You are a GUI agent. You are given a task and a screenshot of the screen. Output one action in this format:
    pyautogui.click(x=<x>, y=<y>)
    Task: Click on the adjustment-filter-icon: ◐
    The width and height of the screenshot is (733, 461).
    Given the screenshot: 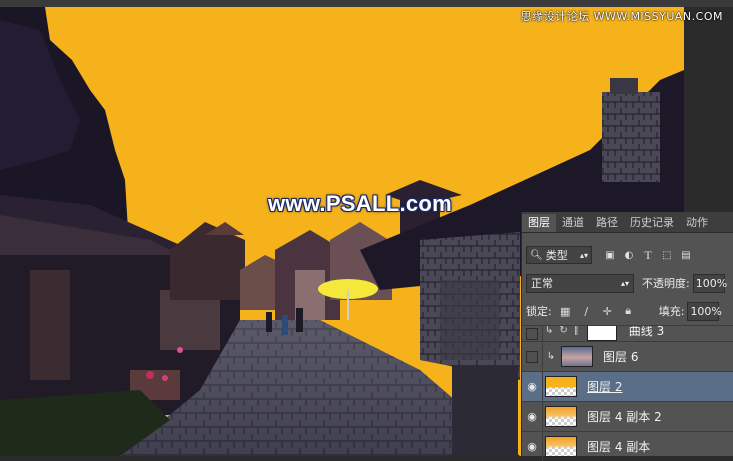 What is the action you would take?
    pyautogui.click(x=629, y=255)
    